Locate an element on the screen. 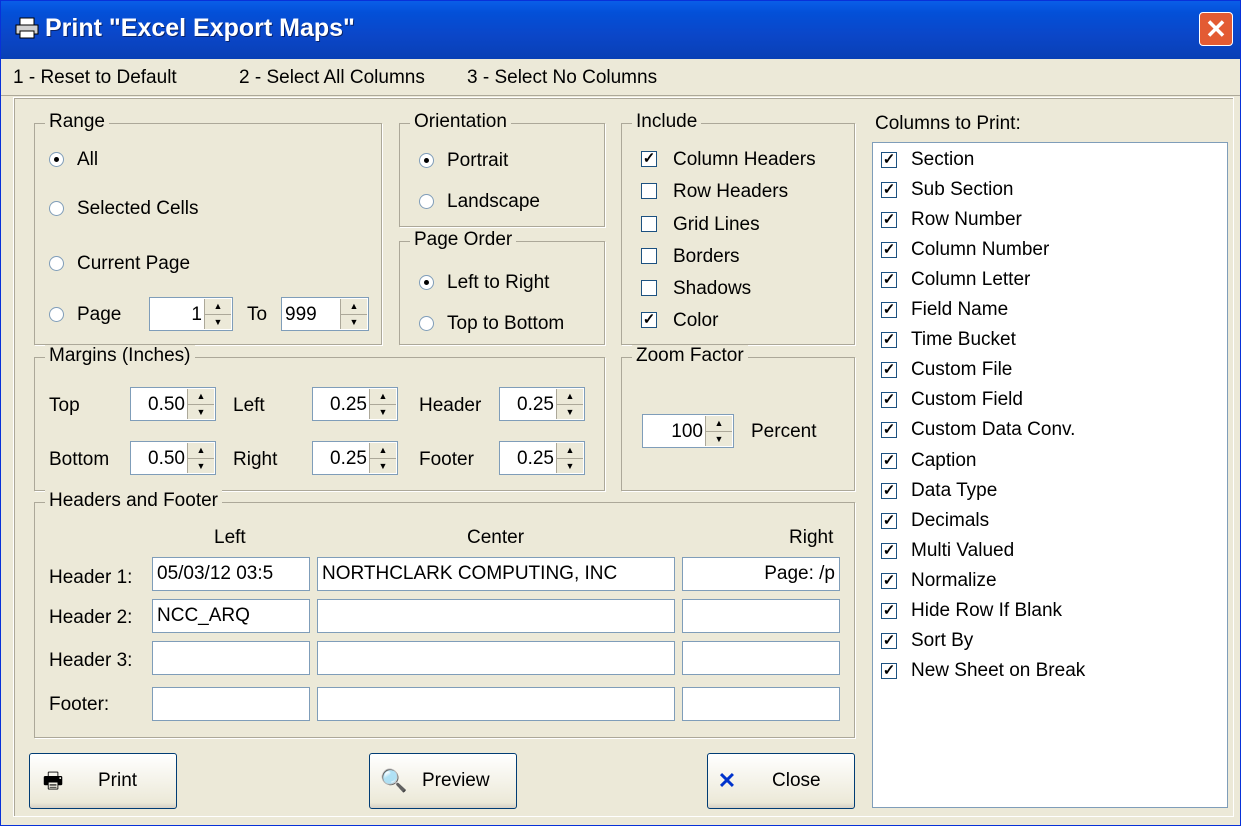 This screenshot has width=1241, height=826. header3-center-field is located at coordinates (496, 658).